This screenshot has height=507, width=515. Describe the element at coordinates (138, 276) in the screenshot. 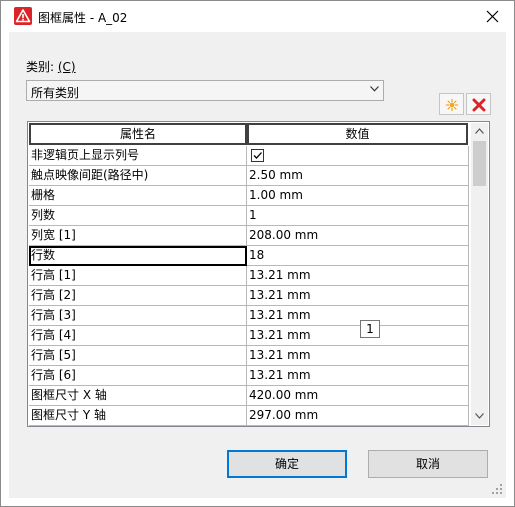

I see `property-name-cell: 行高 [1]` at that location.